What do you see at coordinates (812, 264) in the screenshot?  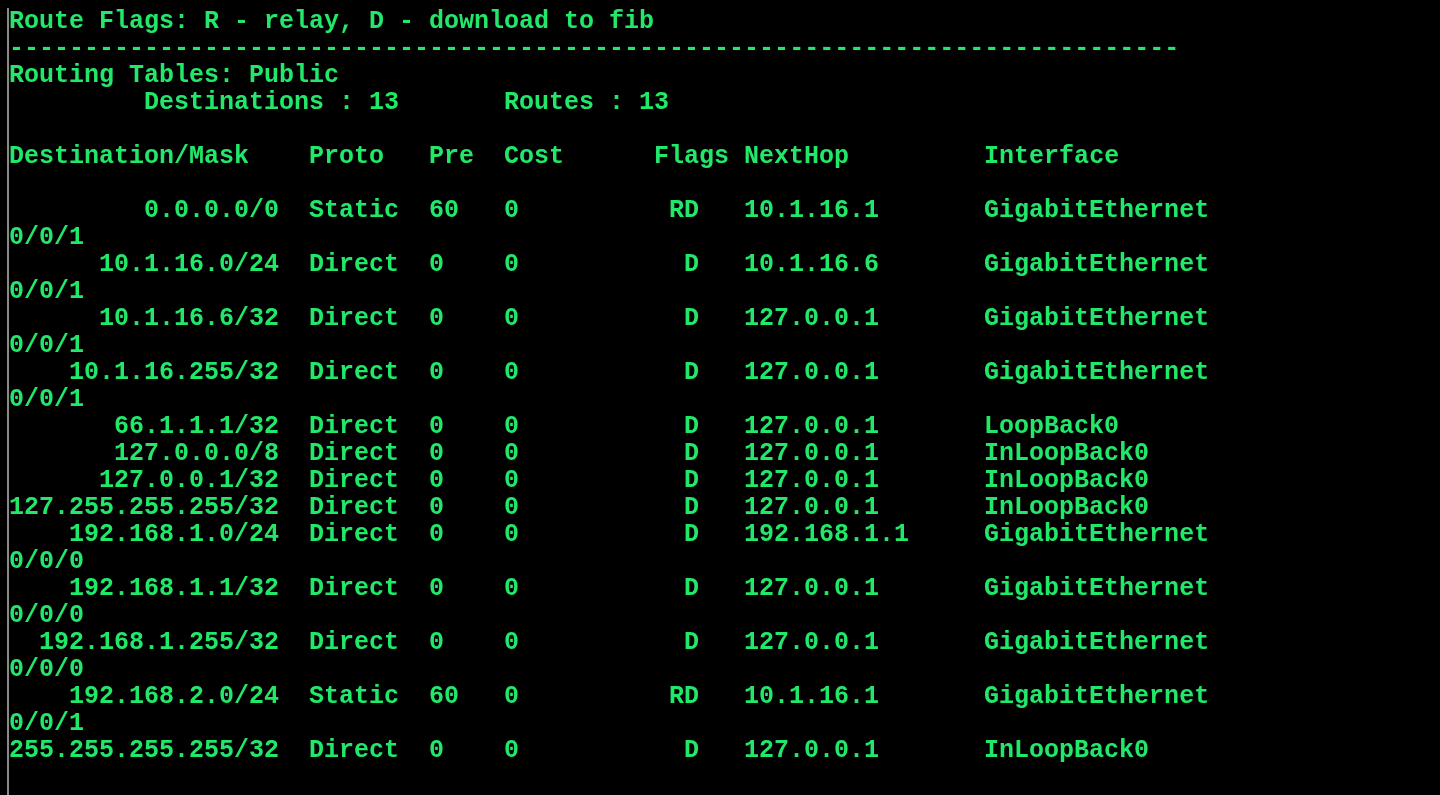 I see `table-cell-text: 10.1.16.6` at bounding box center [812, 264].